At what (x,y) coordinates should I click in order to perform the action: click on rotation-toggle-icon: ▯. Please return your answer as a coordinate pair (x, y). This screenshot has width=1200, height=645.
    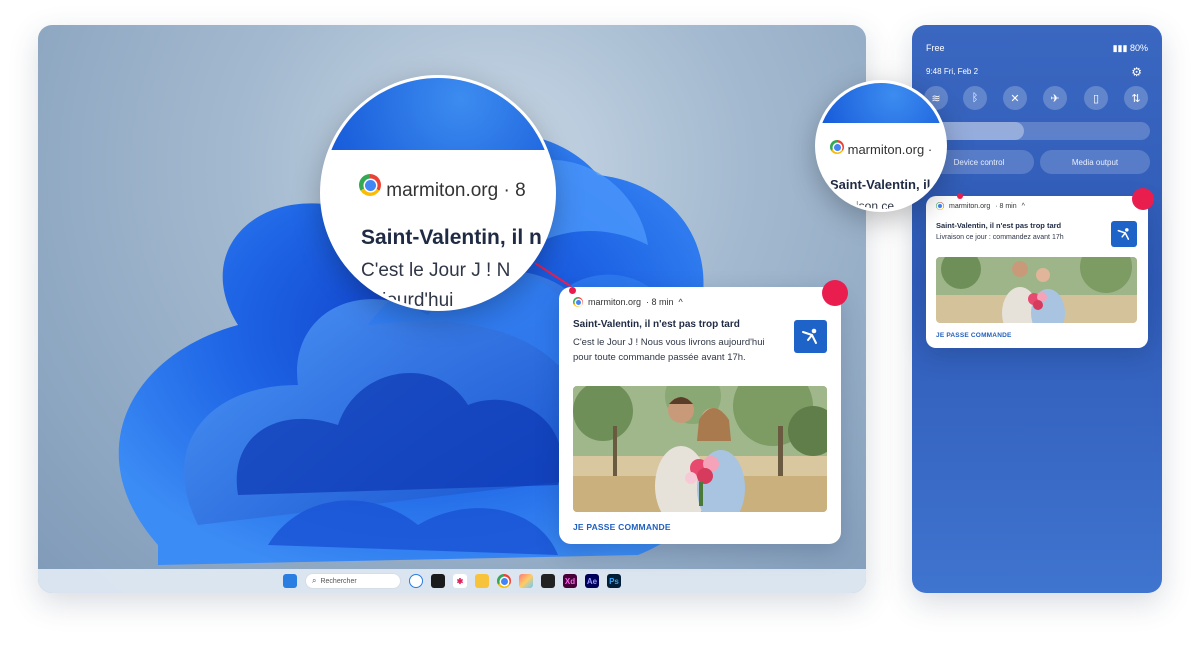
    Looking at the image, I should click on (1096, 98).